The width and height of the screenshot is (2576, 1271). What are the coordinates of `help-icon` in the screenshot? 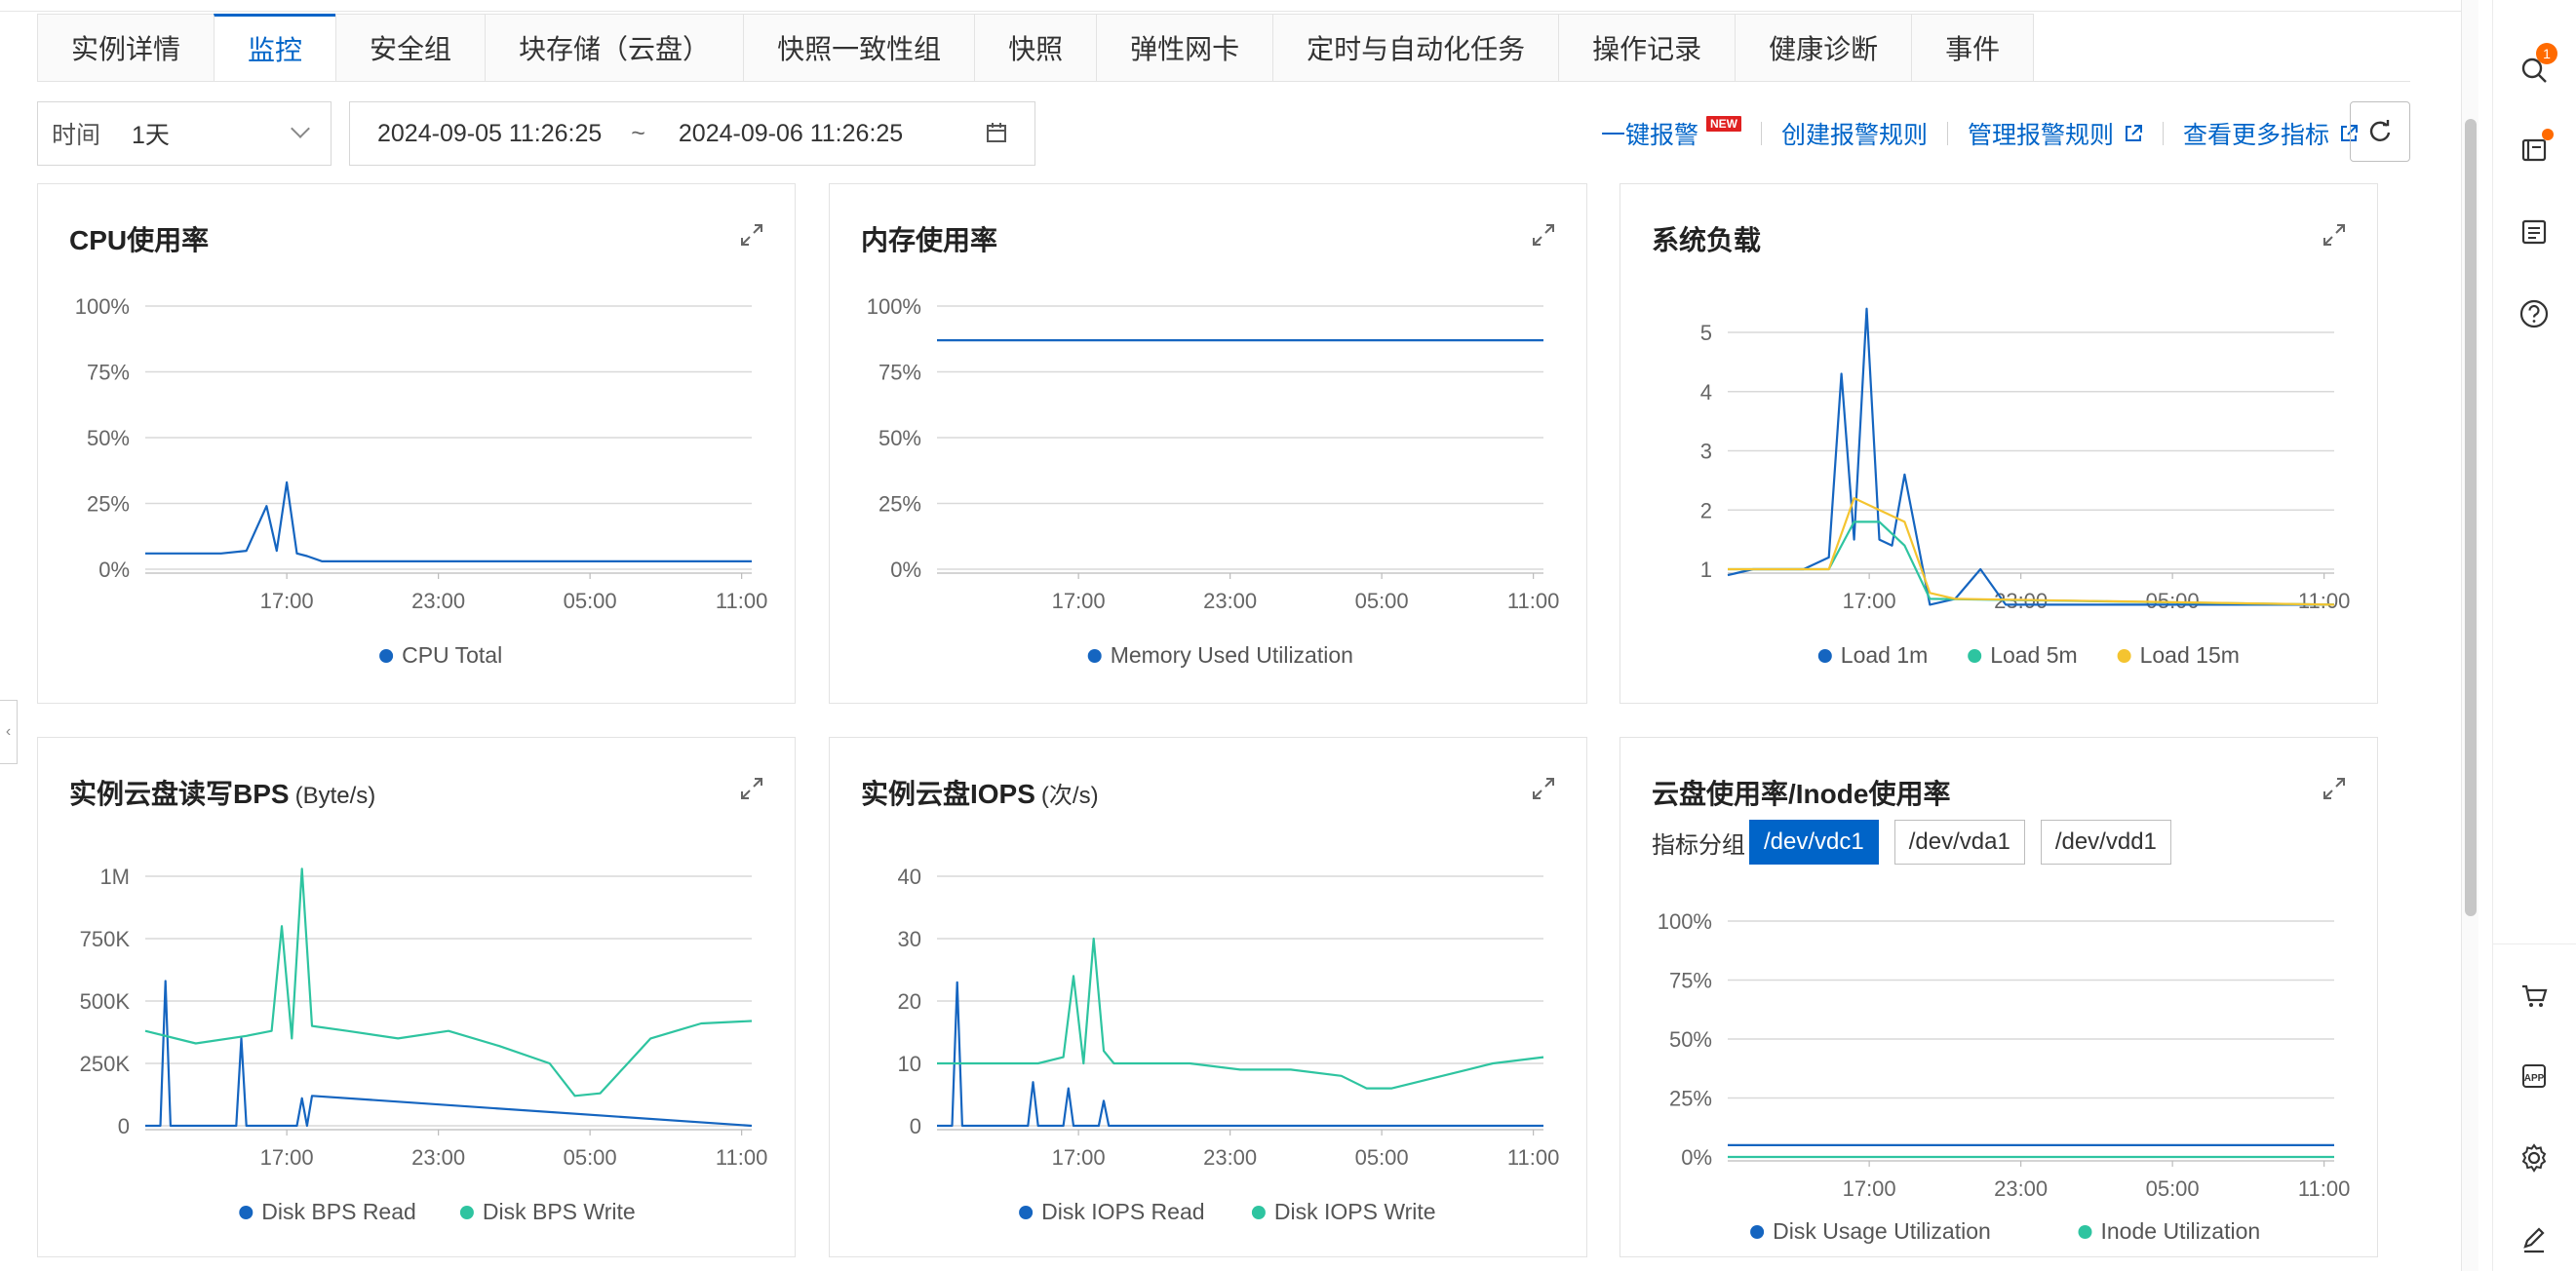 It's located at (2534, 314).